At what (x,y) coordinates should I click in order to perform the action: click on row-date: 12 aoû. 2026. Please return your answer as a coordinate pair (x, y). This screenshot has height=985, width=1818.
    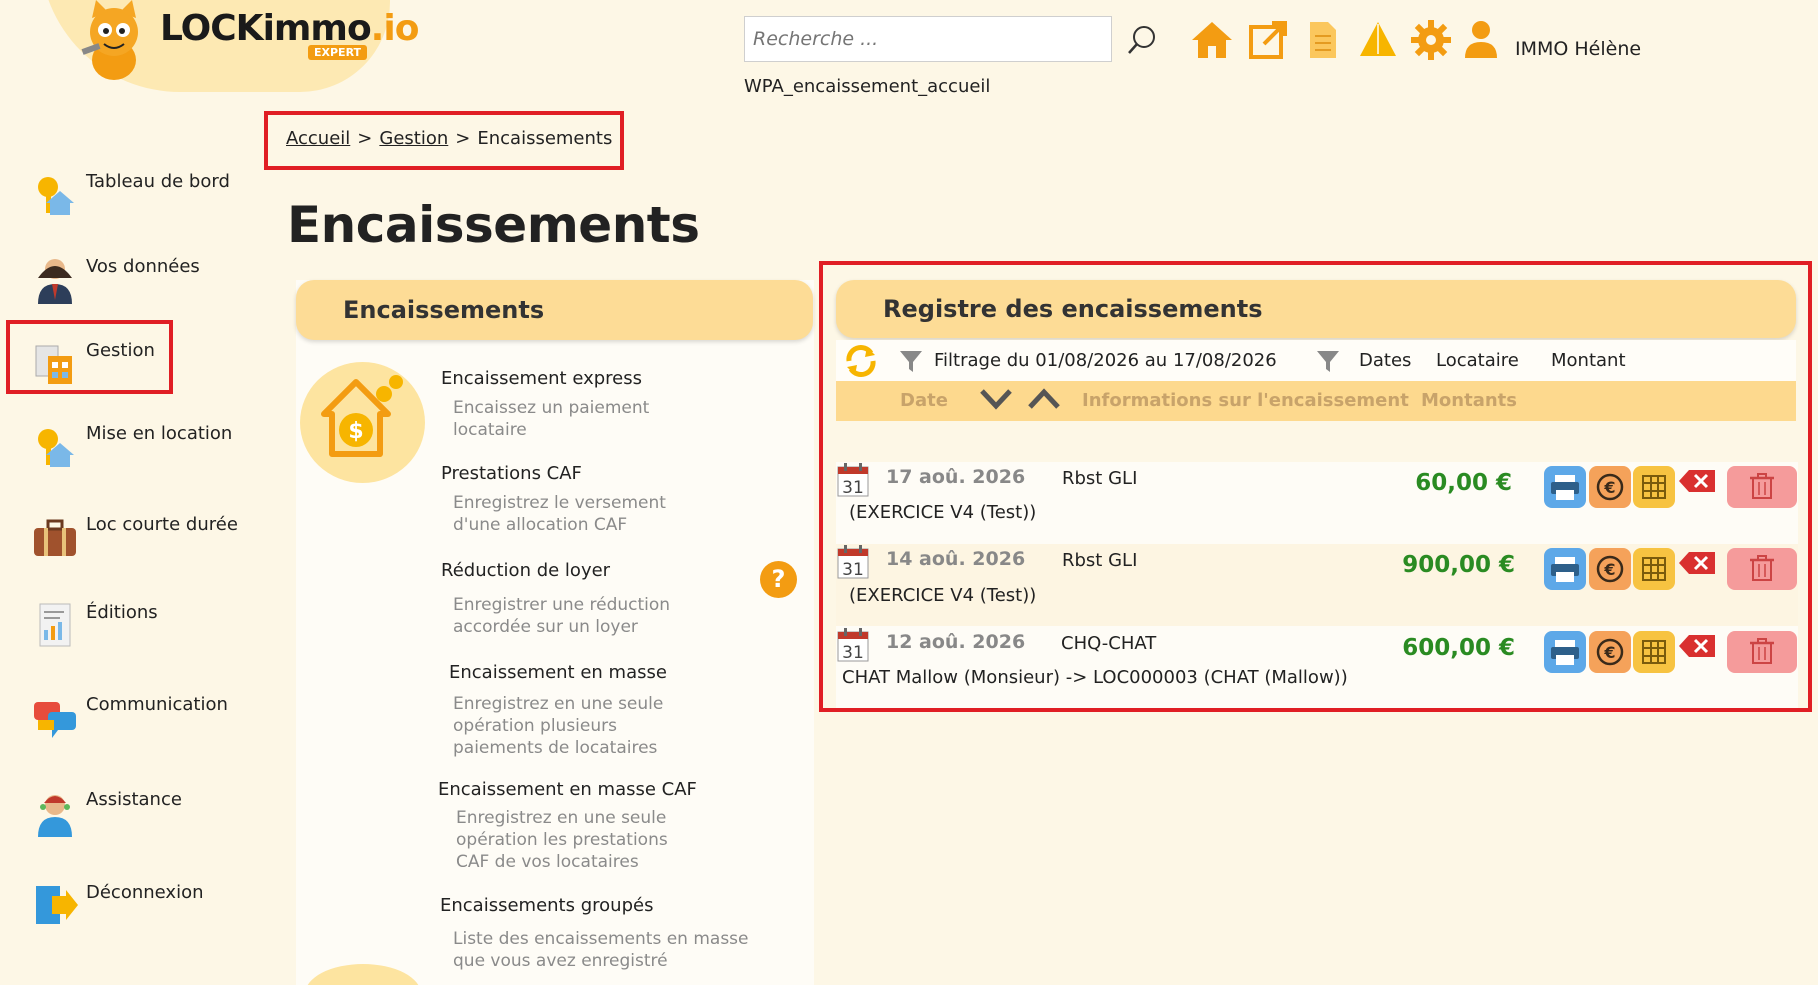
    Looking at the image, I should click on (956, 642).